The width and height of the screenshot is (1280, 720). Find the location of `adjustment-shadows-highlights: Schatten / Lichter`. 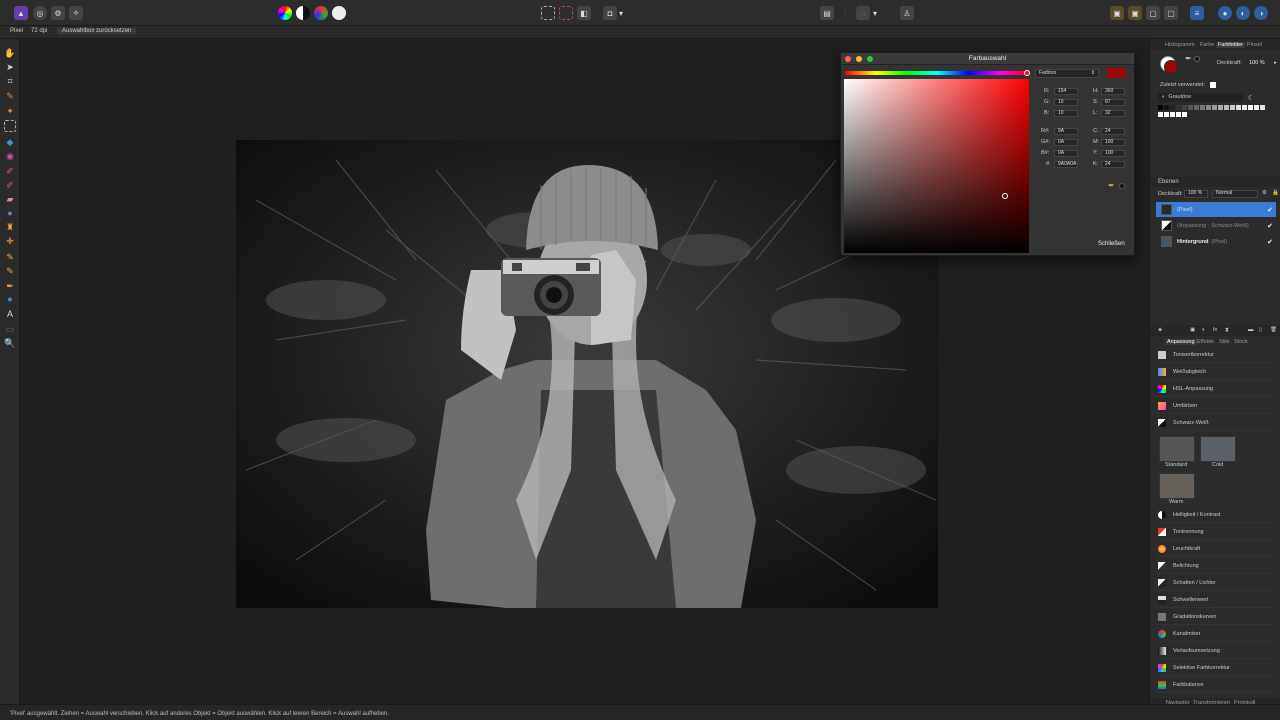

adjustment-shadows-highlights: Schatten / Lichter is located at coordinates (1216, 583).